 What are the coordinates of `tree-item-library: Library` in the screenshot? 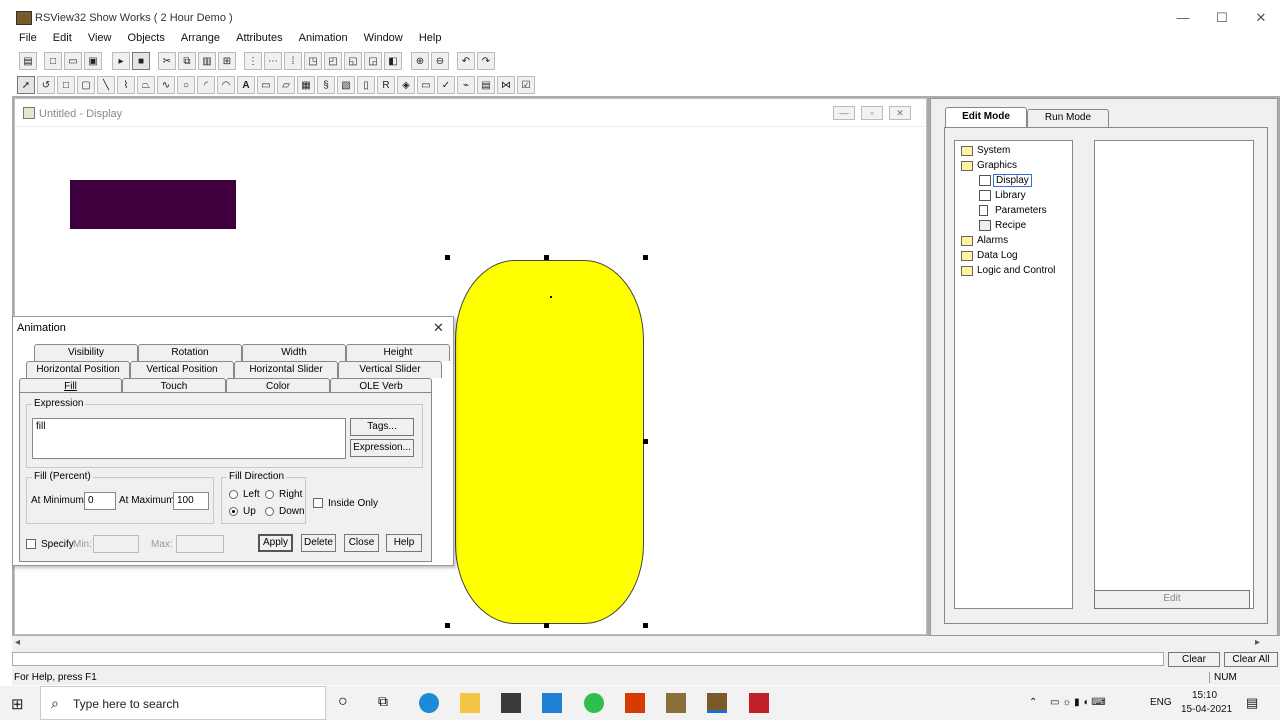 It's located at (1010, 195).